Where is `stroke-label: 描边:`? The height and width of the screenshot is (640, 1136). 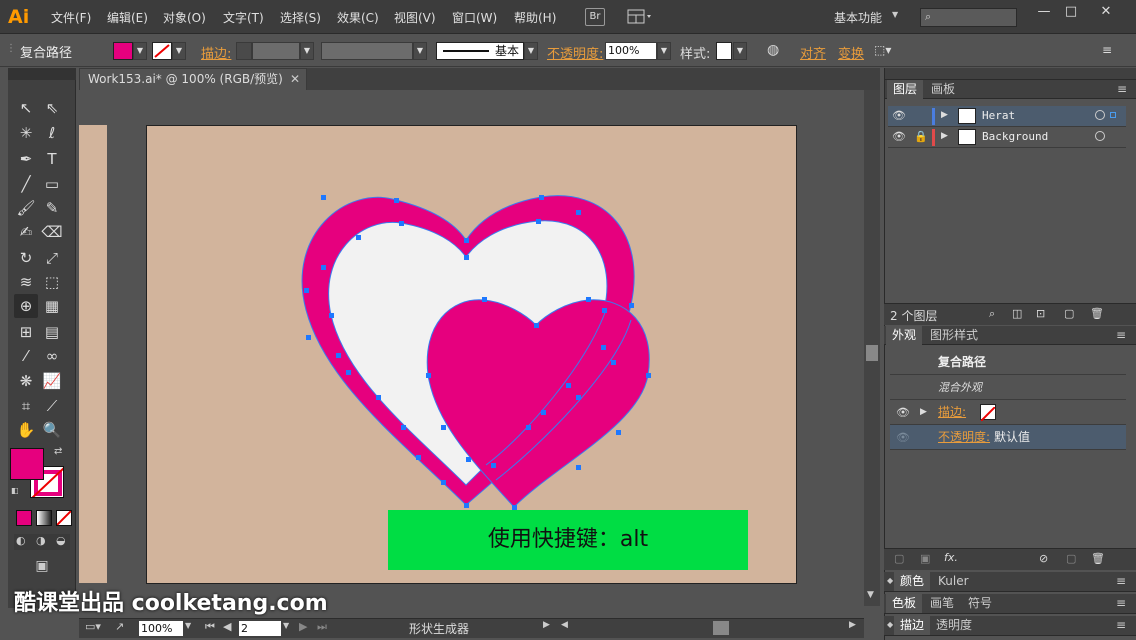 stroke-label: 描边: is located at coordinates (216, 52).